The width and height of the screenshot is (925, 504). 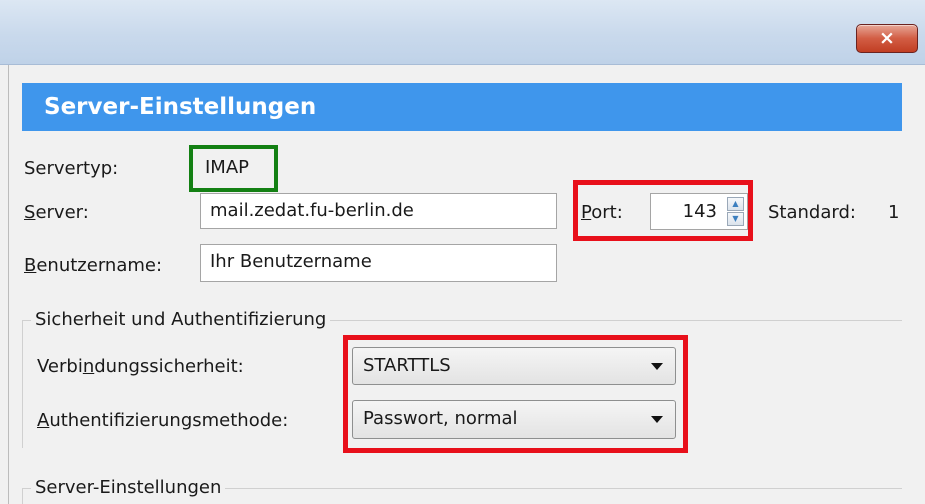 I want to click on port-value: 143, so click(x=699, y=211).